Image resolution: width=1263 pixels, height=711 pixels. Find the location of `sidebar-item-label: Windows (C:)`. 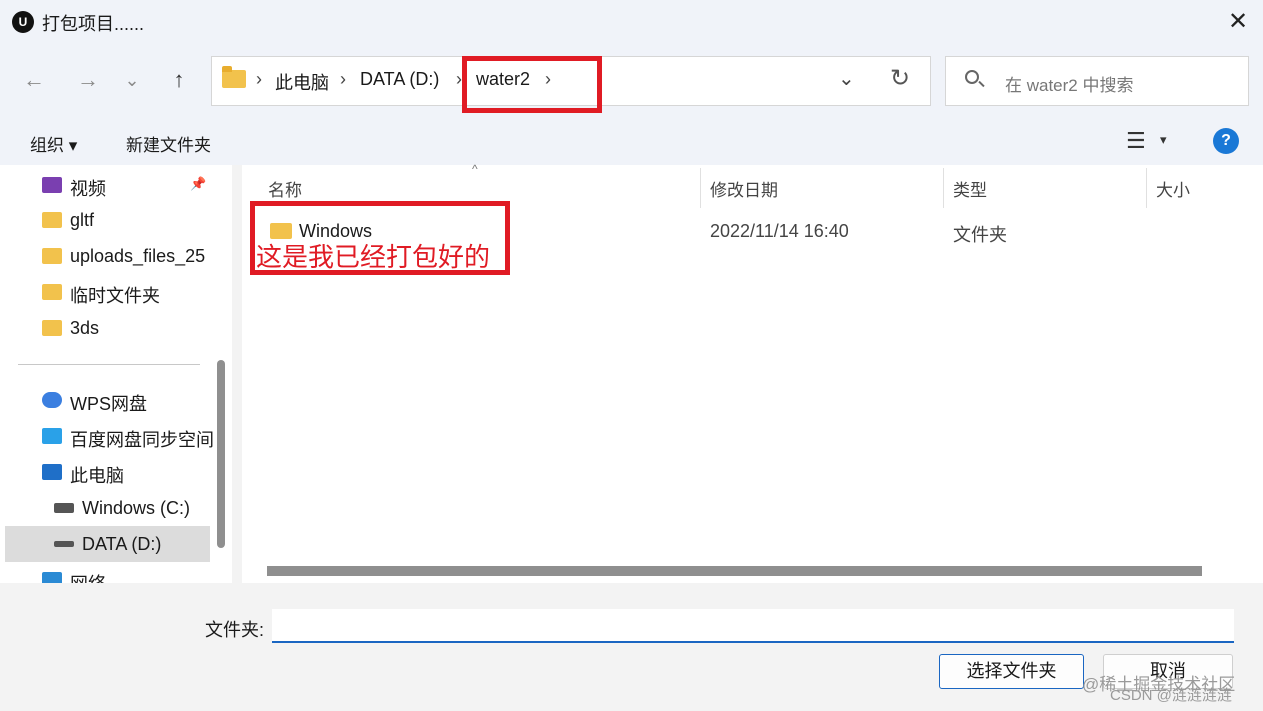

sidebar-item-label: Windows (C:) is located at coordinates (136, 508).